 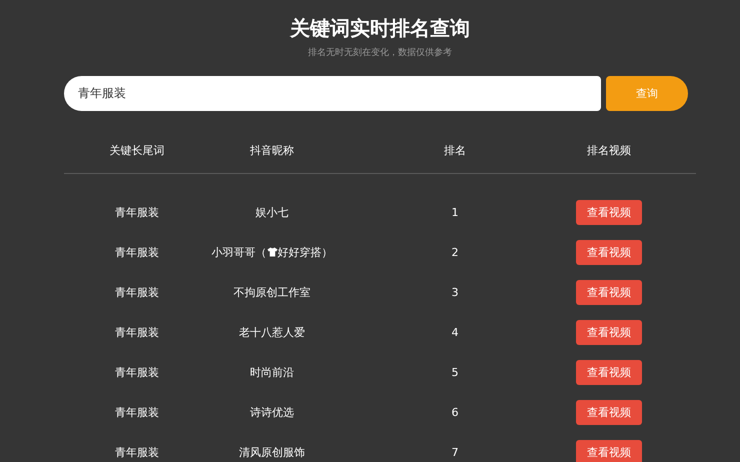 What do you see at coordinates (272, 372) in the screenshot?
I see `nickname-cell: 时尚前沿` at bounding box center [272, 372].